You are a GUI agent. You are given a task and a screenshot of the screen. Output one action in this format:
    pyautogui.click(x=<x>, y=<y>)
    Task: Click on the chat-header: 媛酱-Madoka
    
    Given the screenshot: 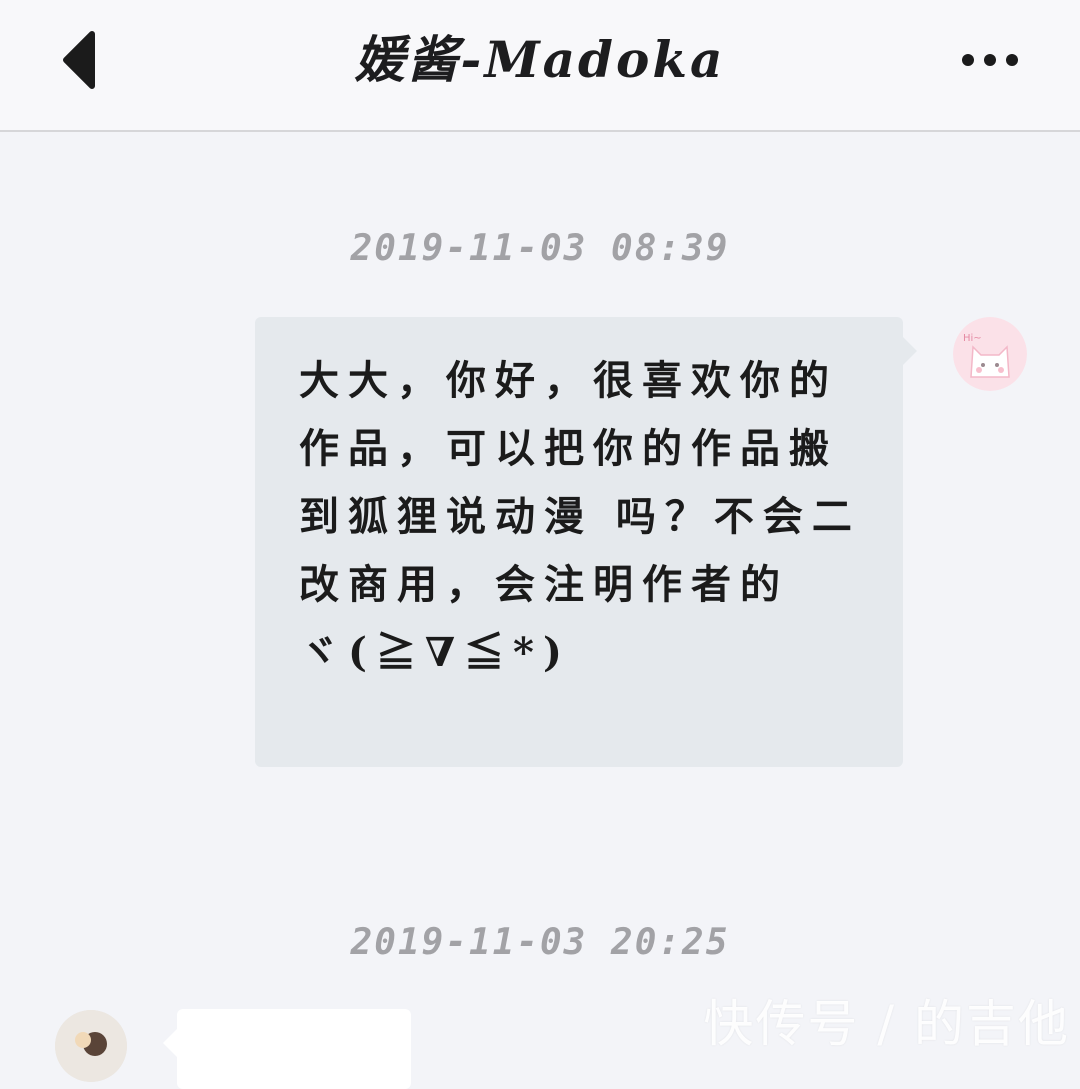 What is the action you would take?
    pyautogui.click(x=540, y=66)
    